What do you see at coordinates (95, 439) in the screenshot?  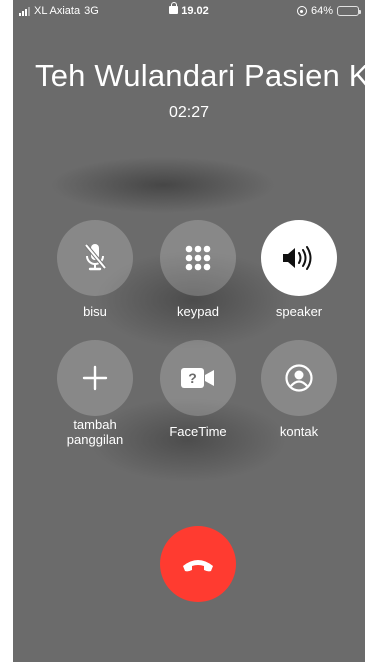 I see `add-call-label-line2: panggilan` at bounding box center [95, 439].